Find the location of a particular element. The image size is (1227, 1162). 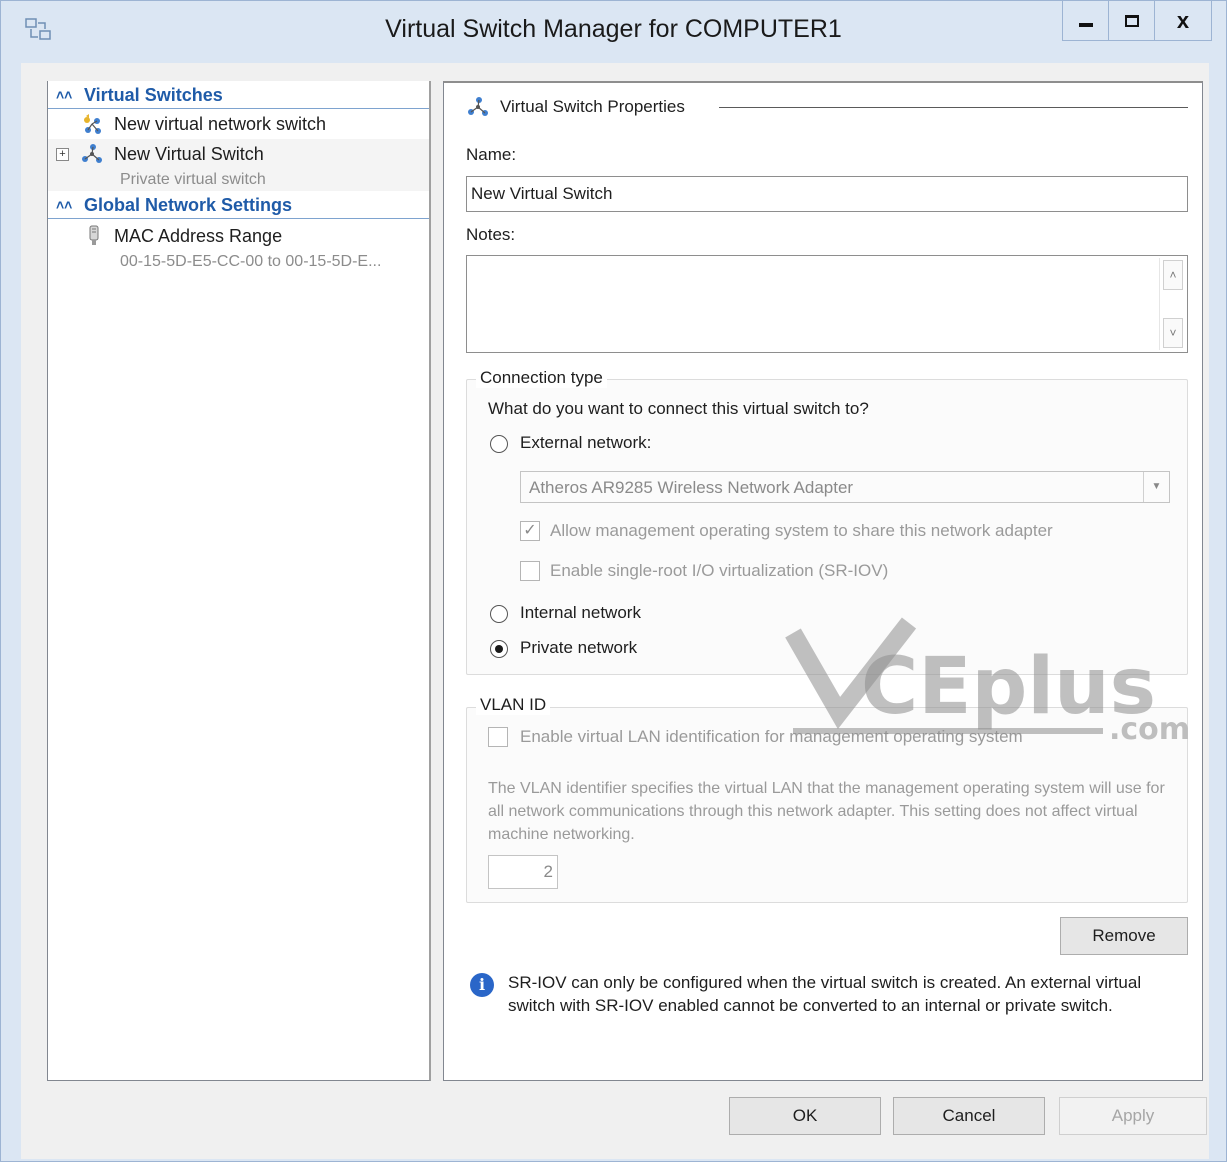

network-adapter-value: Atheros AR9285 Wireless Network Adapter is located at coordinates (691, 487).